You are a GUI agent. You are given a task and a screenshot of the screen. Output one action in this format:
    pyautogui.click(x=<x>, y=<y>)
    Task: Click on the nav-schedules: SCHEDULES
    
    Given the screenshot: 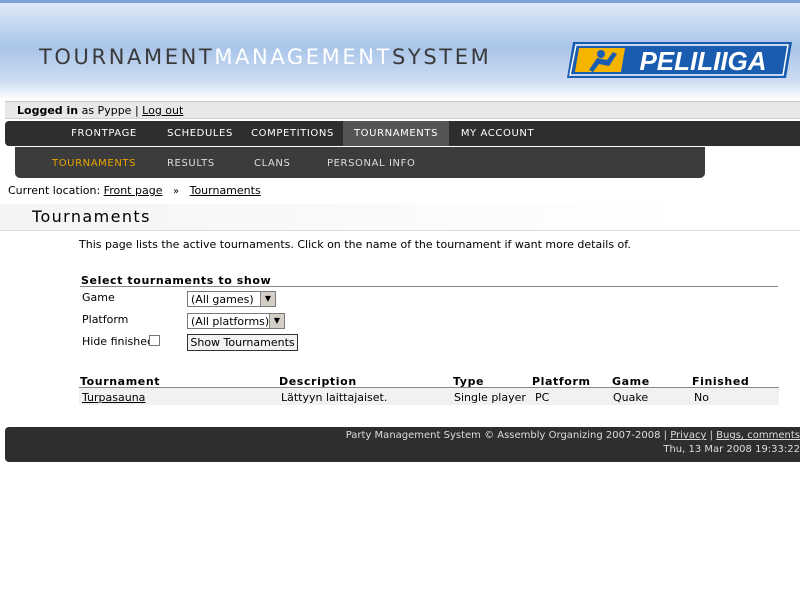 What is the action you would take?
    pyautogui.click(x=200, y=133)
    